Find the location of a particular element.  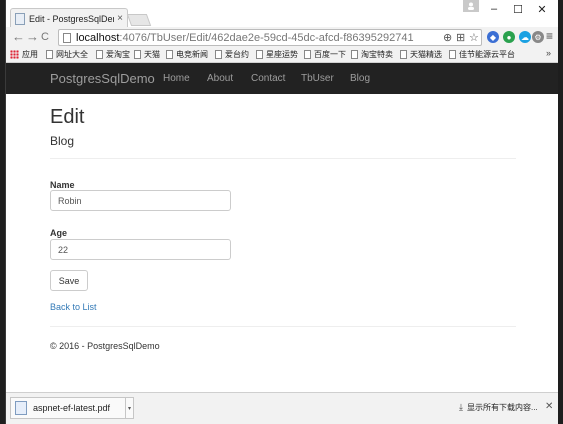

download-item: aspnet-ef-latest.pdf is located at coordinates (68, 408).